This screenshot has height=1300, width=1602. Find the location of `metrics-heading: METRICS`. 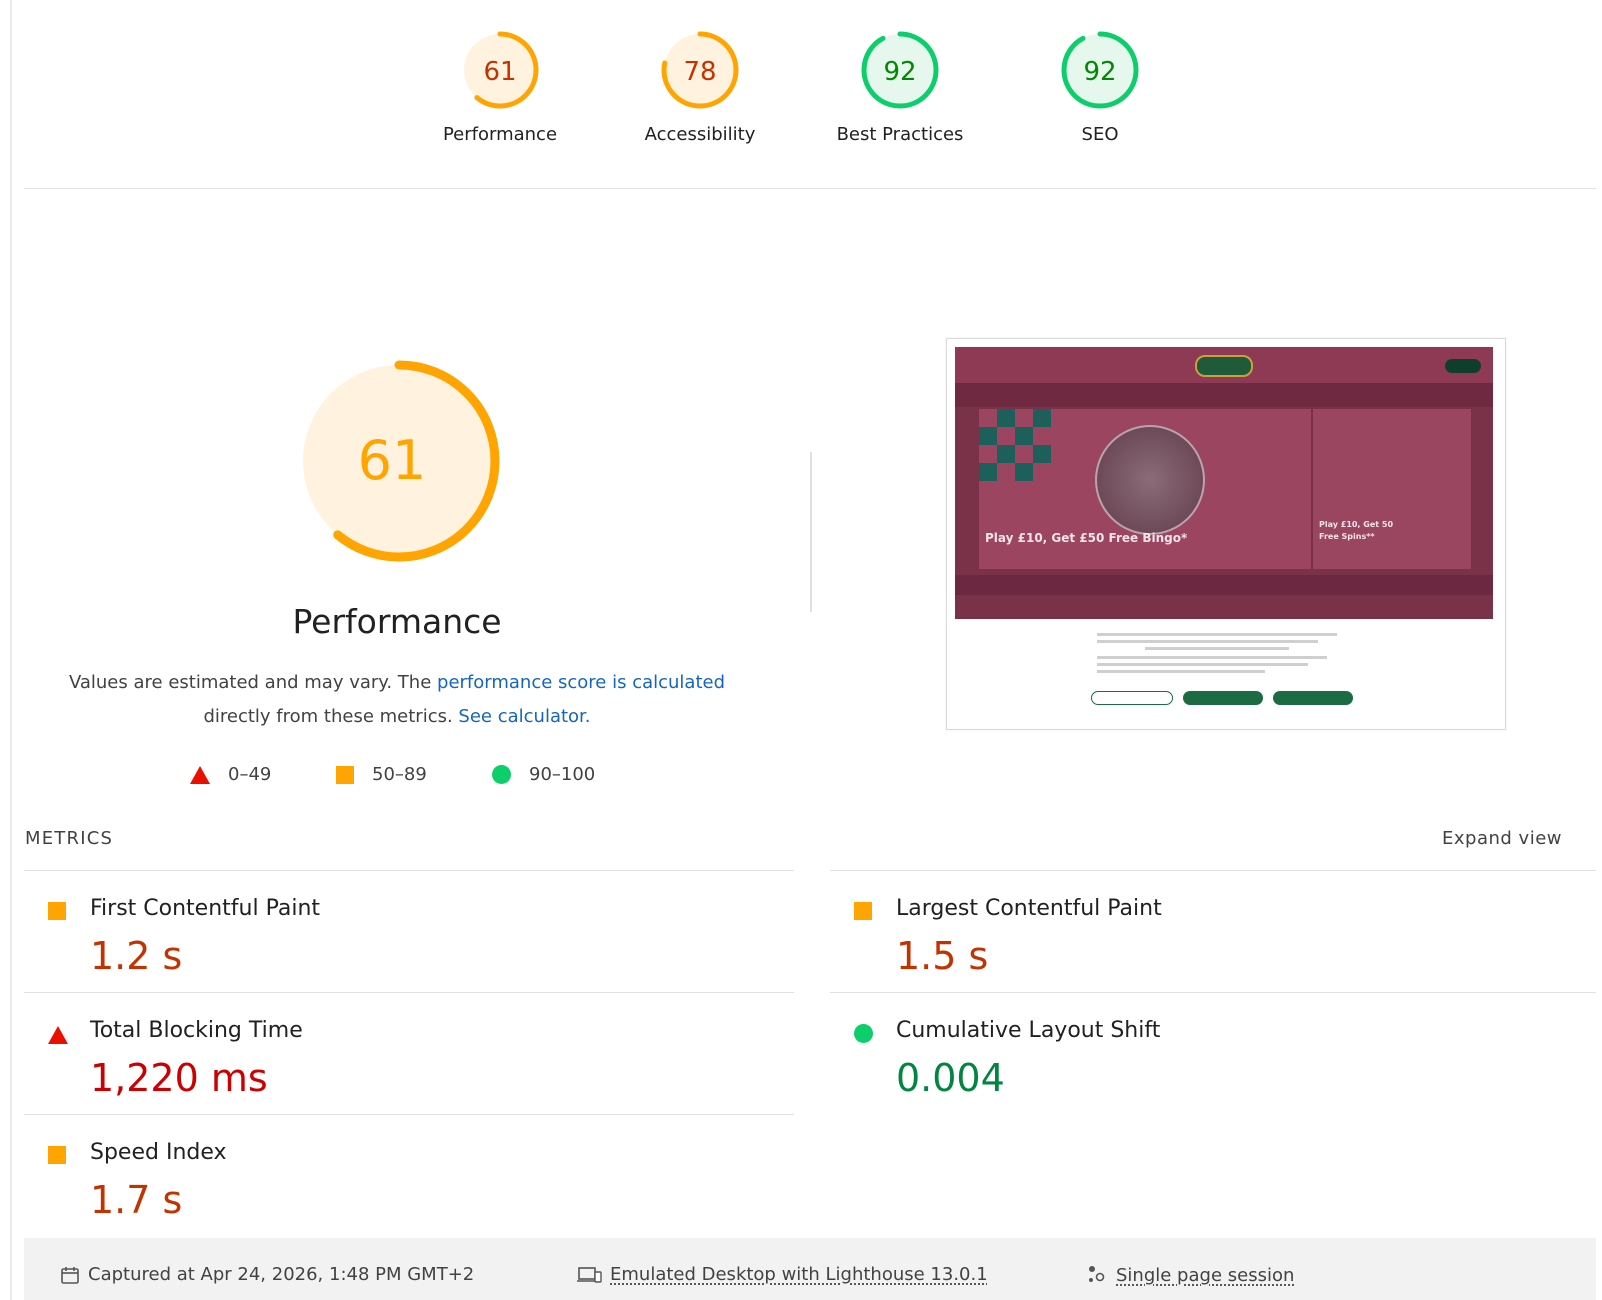

metrics-heading: METRICS is located at coordinates (69, 838).